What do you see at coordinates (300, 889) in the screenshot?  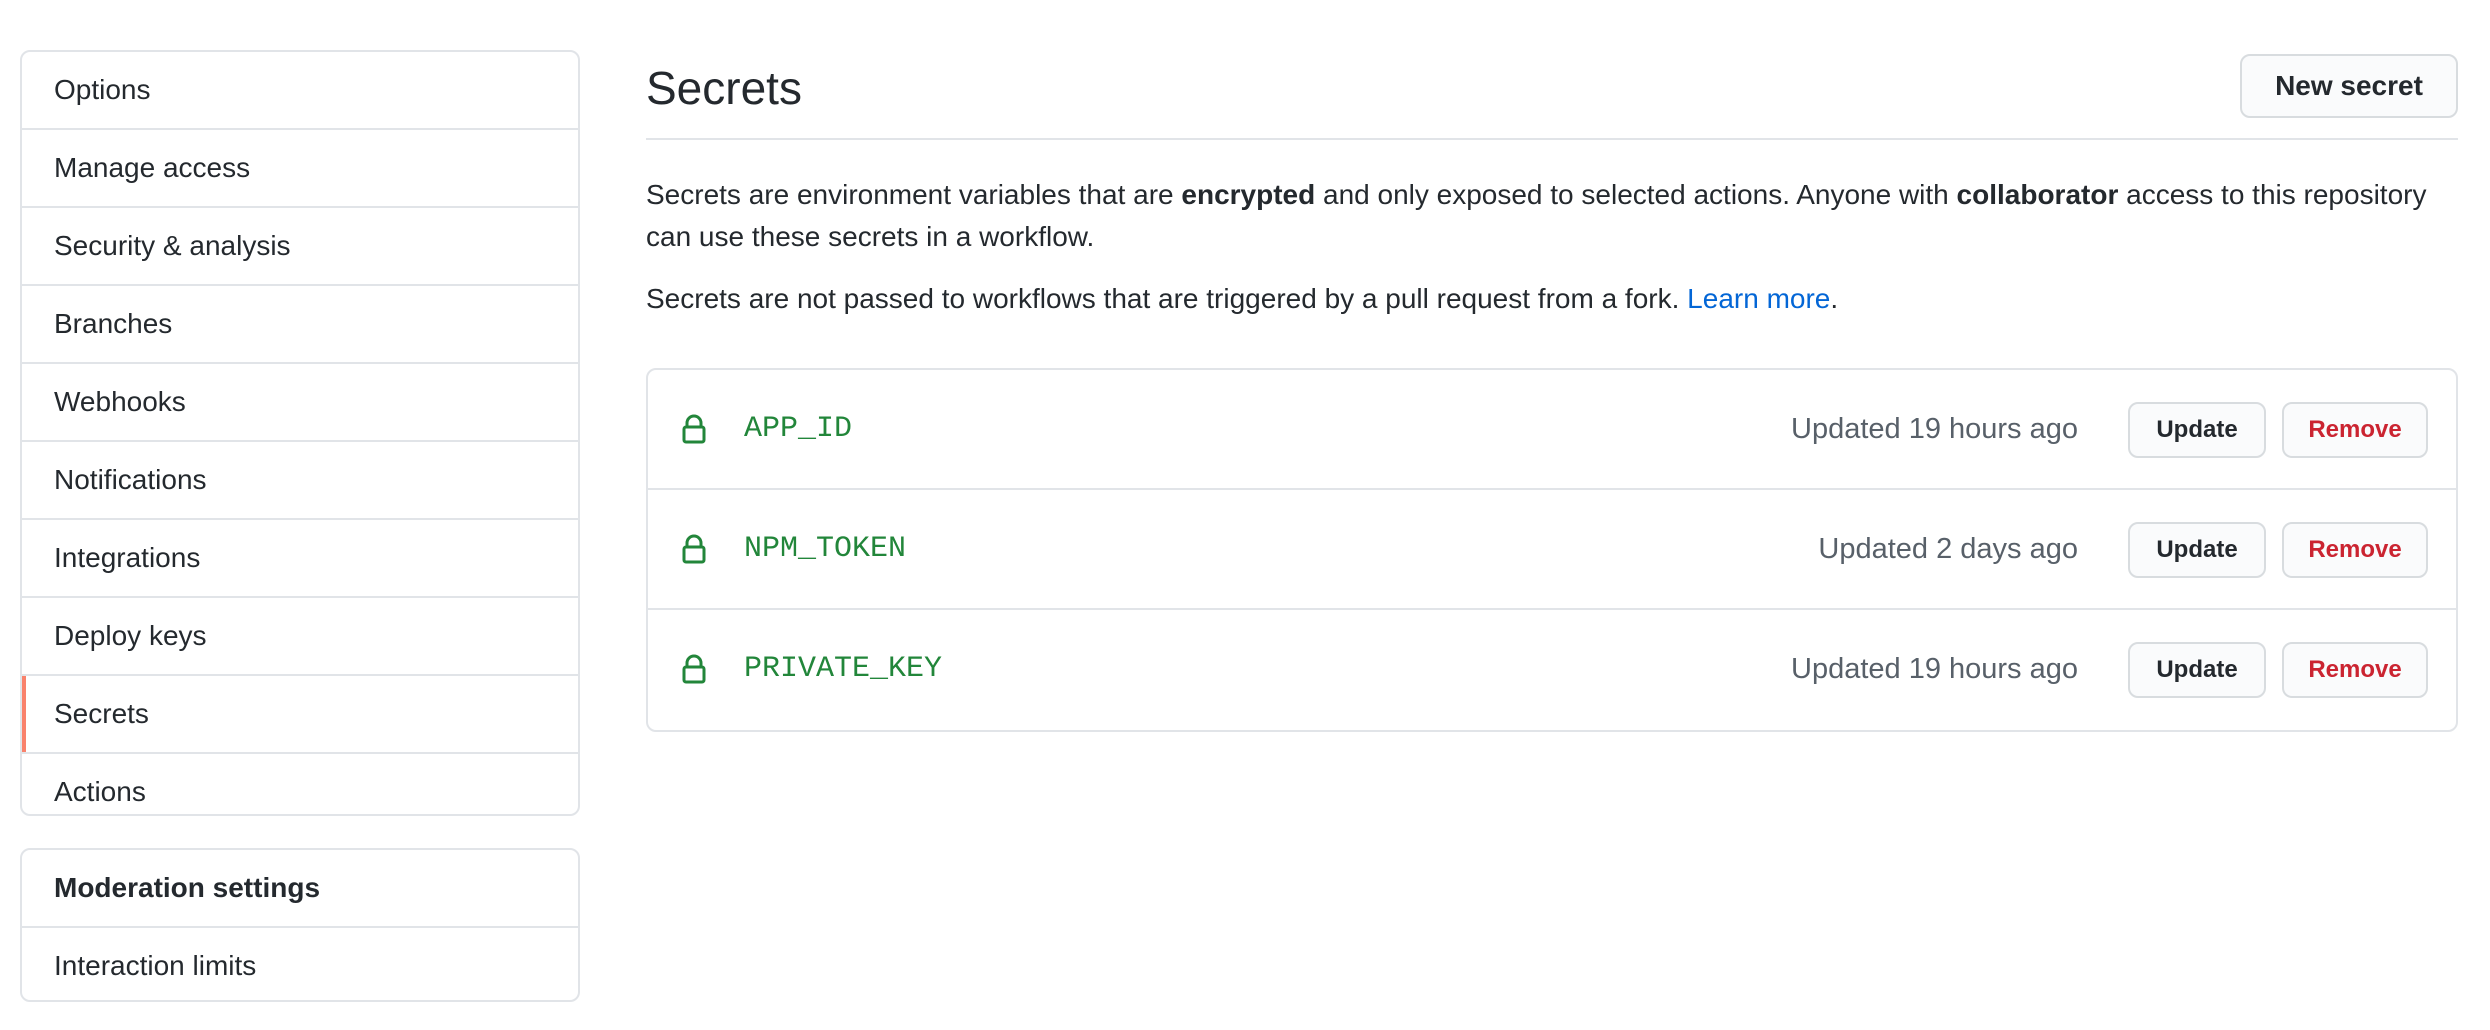 I see `moderation-settings-heading: Moderation settings` at bounding box center [300, 889].